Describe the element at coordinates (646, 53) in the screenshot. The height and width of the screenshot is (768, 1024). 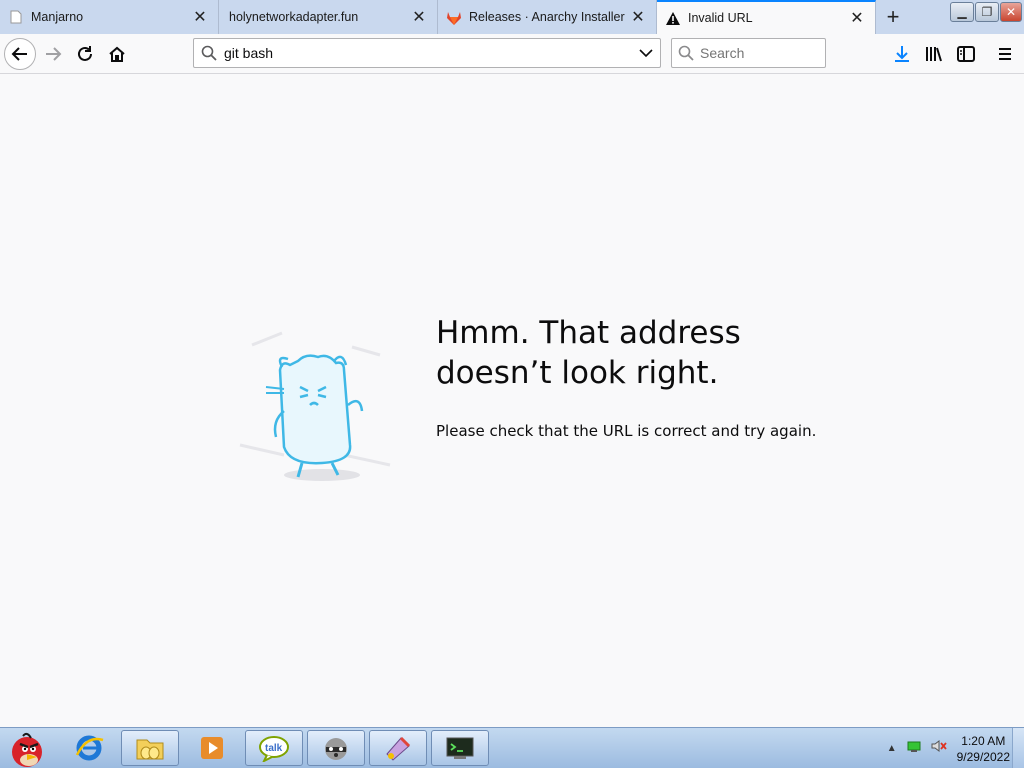
I see `chevron-down-icon` at that location.